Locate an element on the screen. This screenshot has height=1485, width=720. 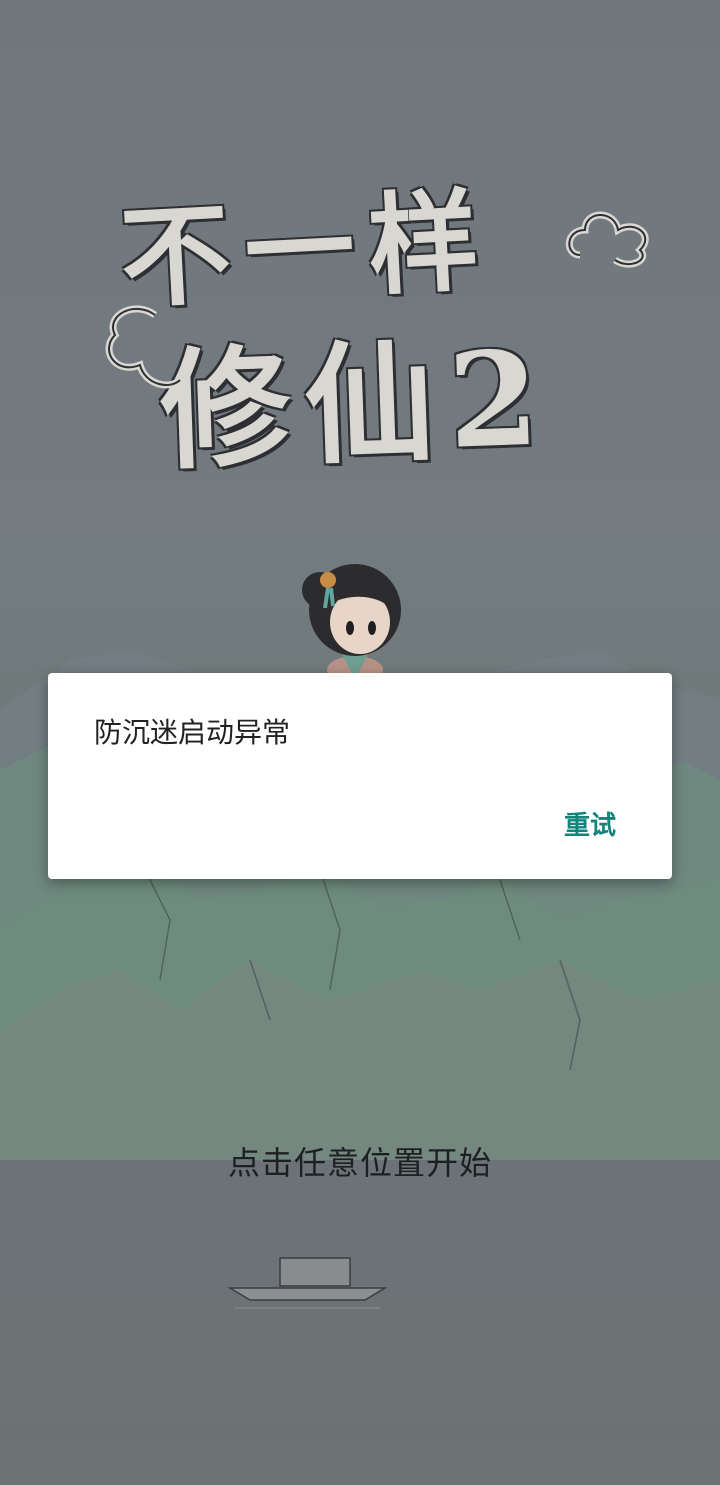
anti-addiction-error-dialog: 防沉迷启动异常 重试 is located at coordinates (360, 776).